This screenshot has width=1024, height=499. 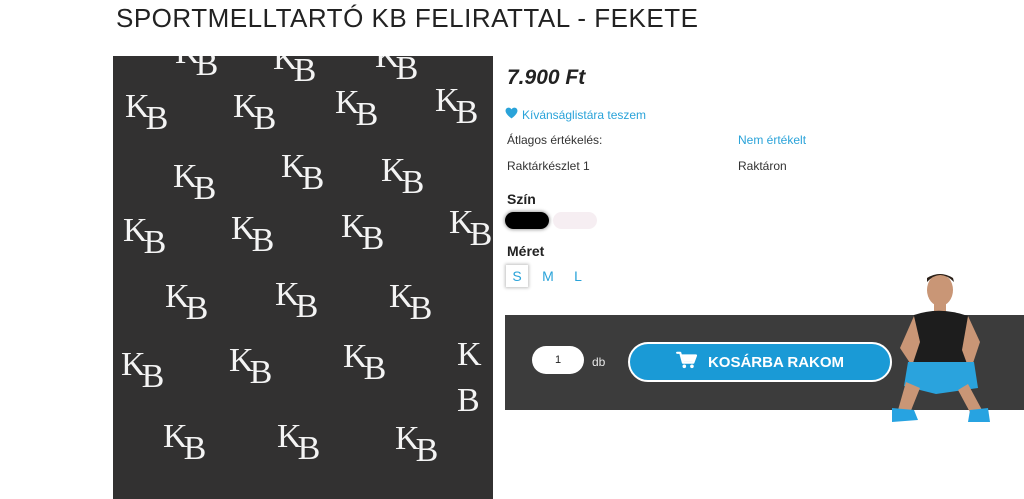 What do you see at coordinates (575, 220) in the screenshot?
I see `color-swatch-pink` at bounding box center [575, 220].